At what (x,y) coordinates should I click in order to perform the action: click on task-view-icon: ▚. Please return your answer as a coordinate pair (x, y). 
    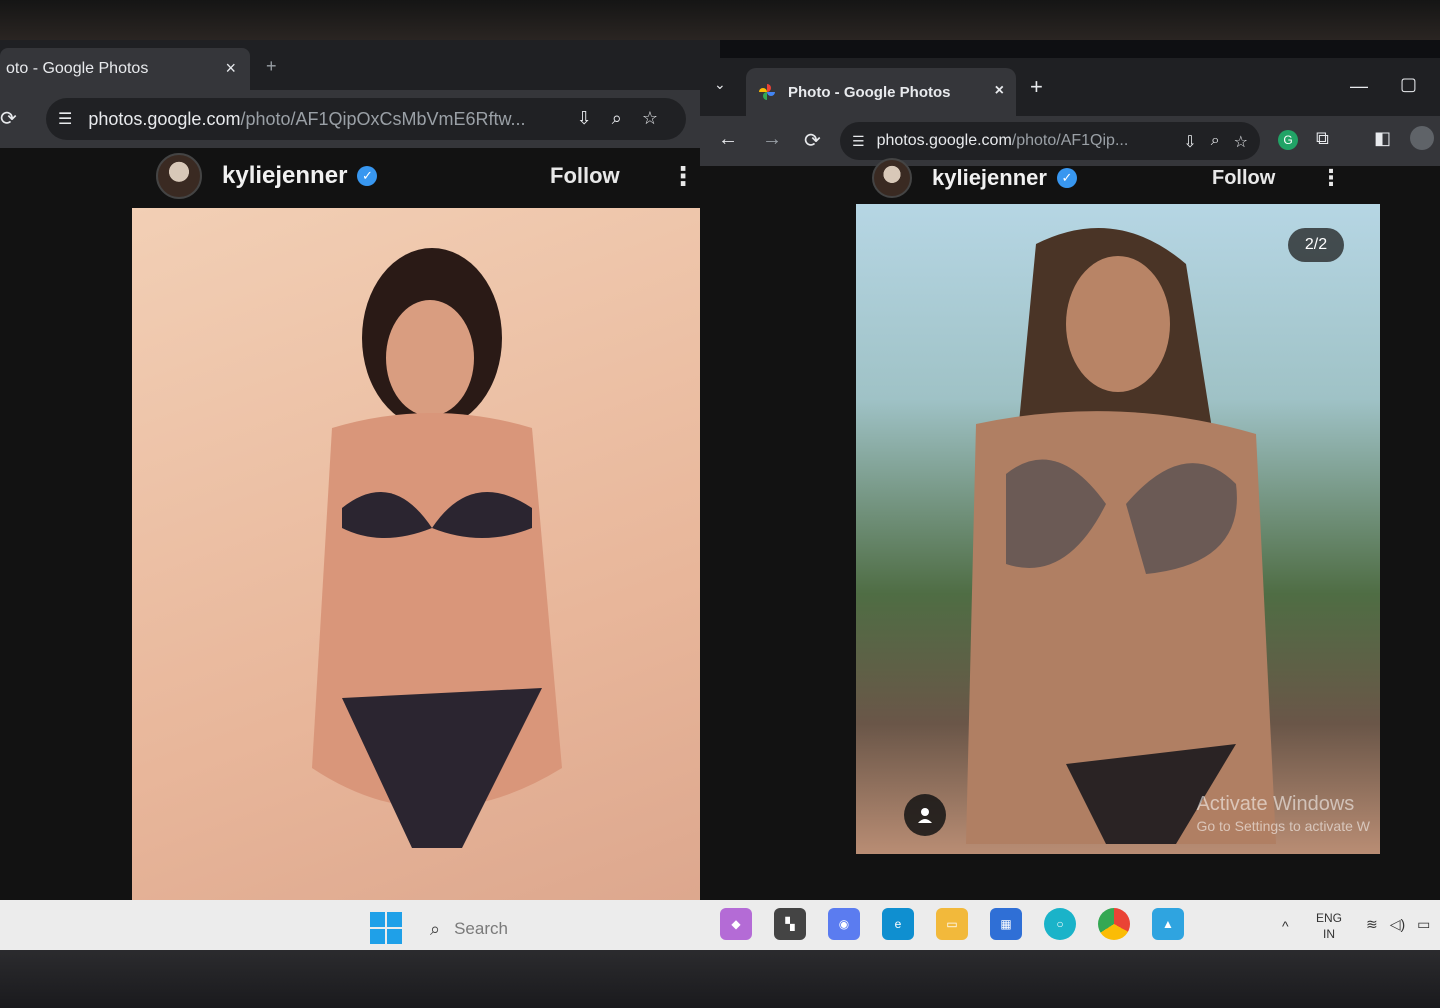
    Looking at the image, I should click on (790, 924).